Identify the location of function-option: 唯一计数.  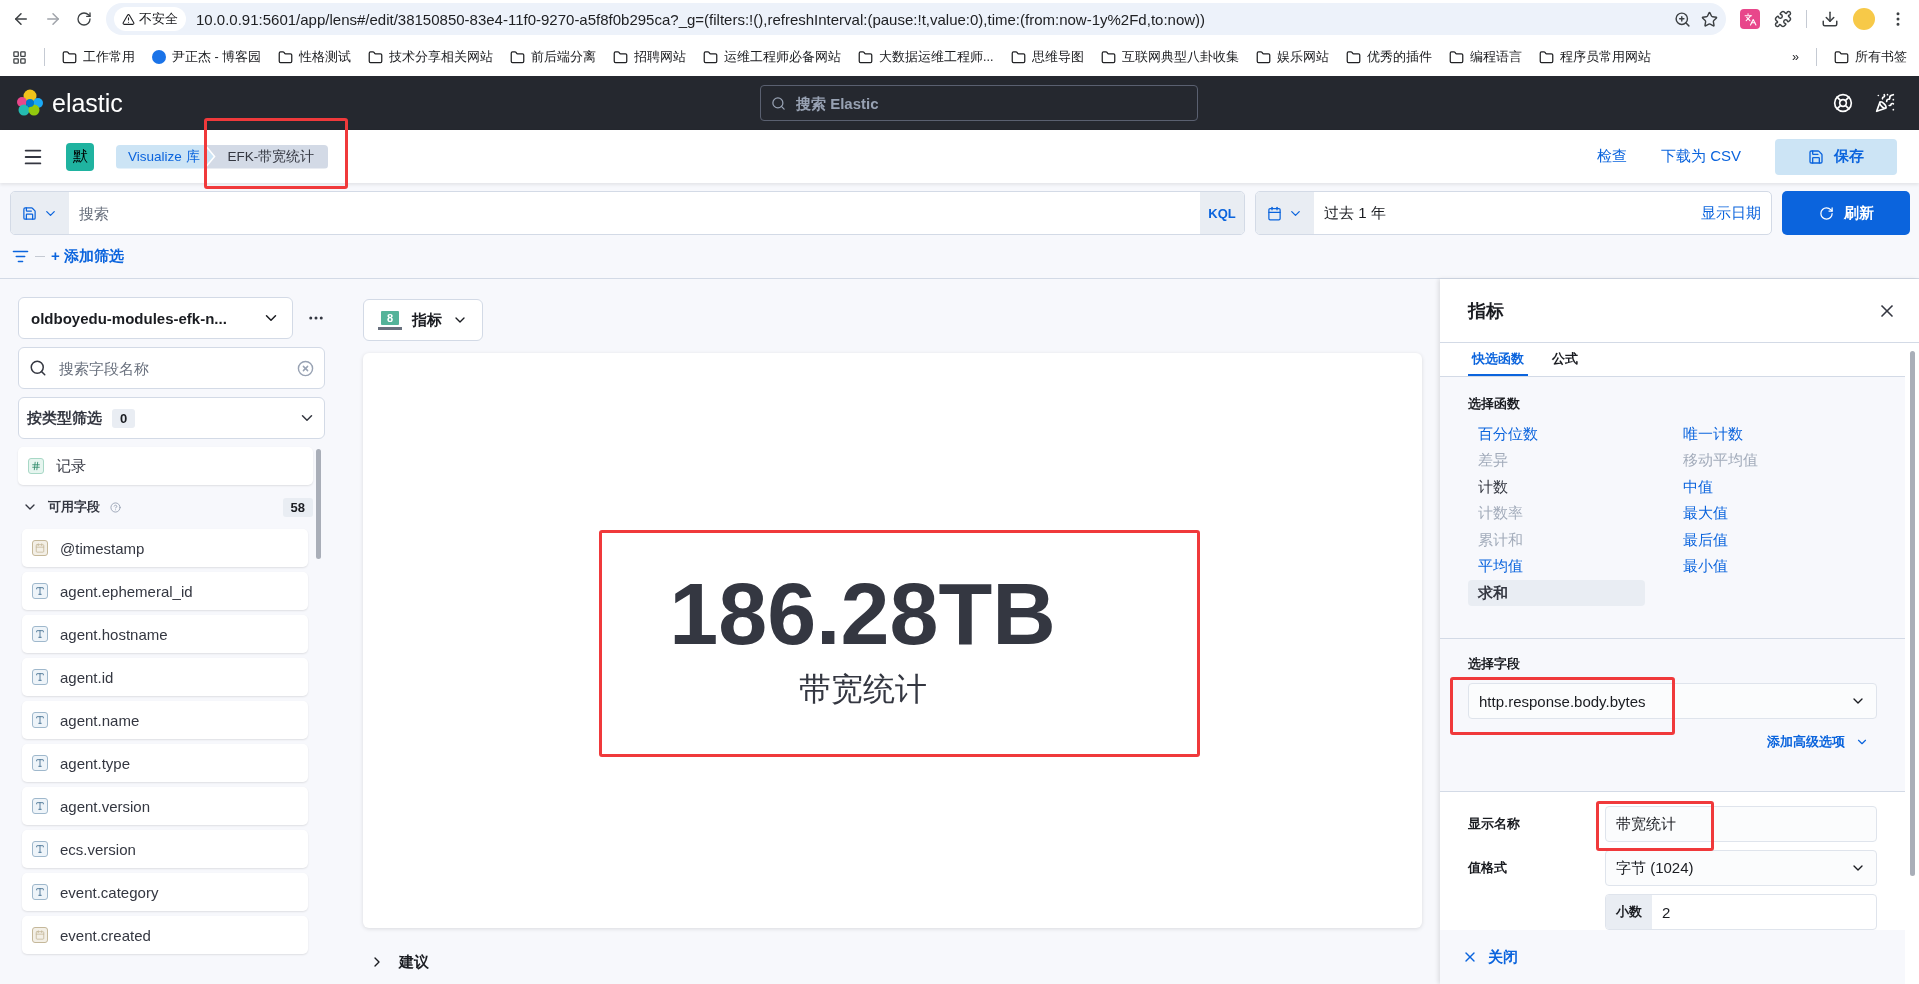
(1760, 434).